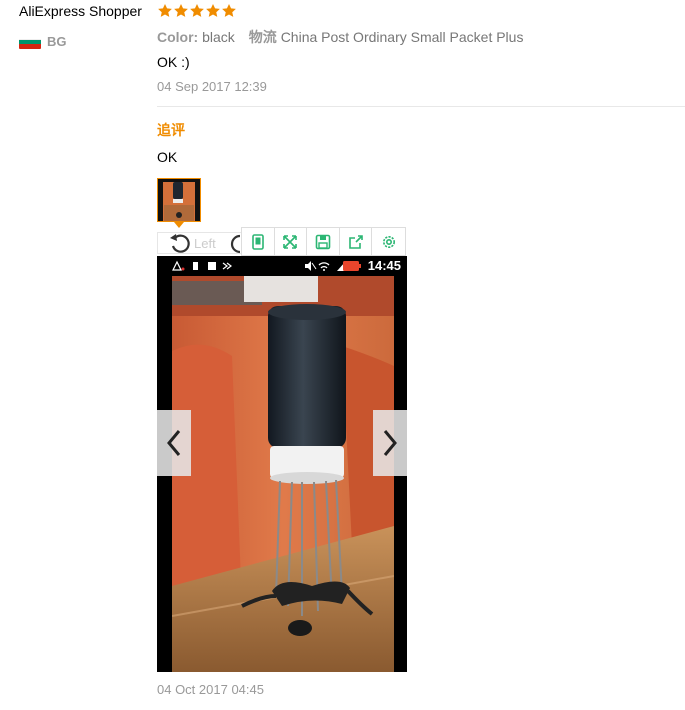 This screenshot has height=710, width=685. What do you see at coordinates (210, 689) in the screenshot?
I see `followup-date: 04 Oct 2017 04:45` at bounding box center [210, 689].